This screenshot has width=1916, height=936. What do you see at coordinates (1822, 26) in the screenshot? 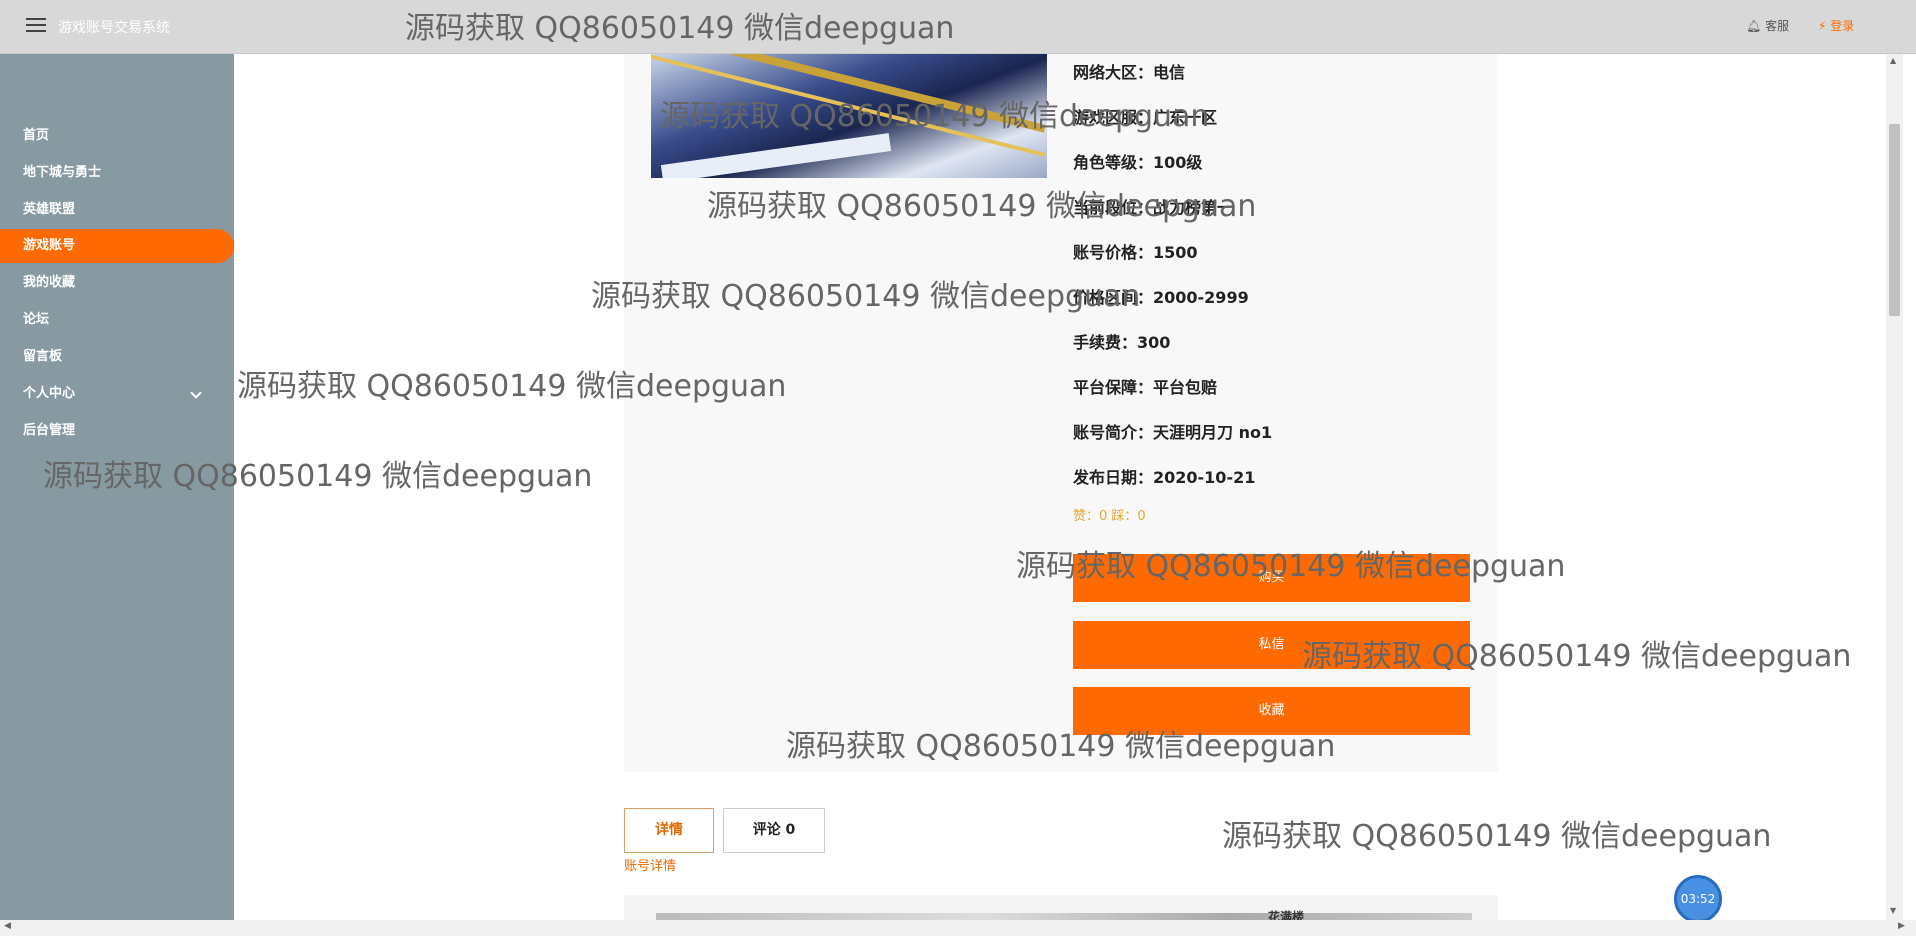
I see `lightning-icon: ⚡︎` at bounding box center [1822, 26].